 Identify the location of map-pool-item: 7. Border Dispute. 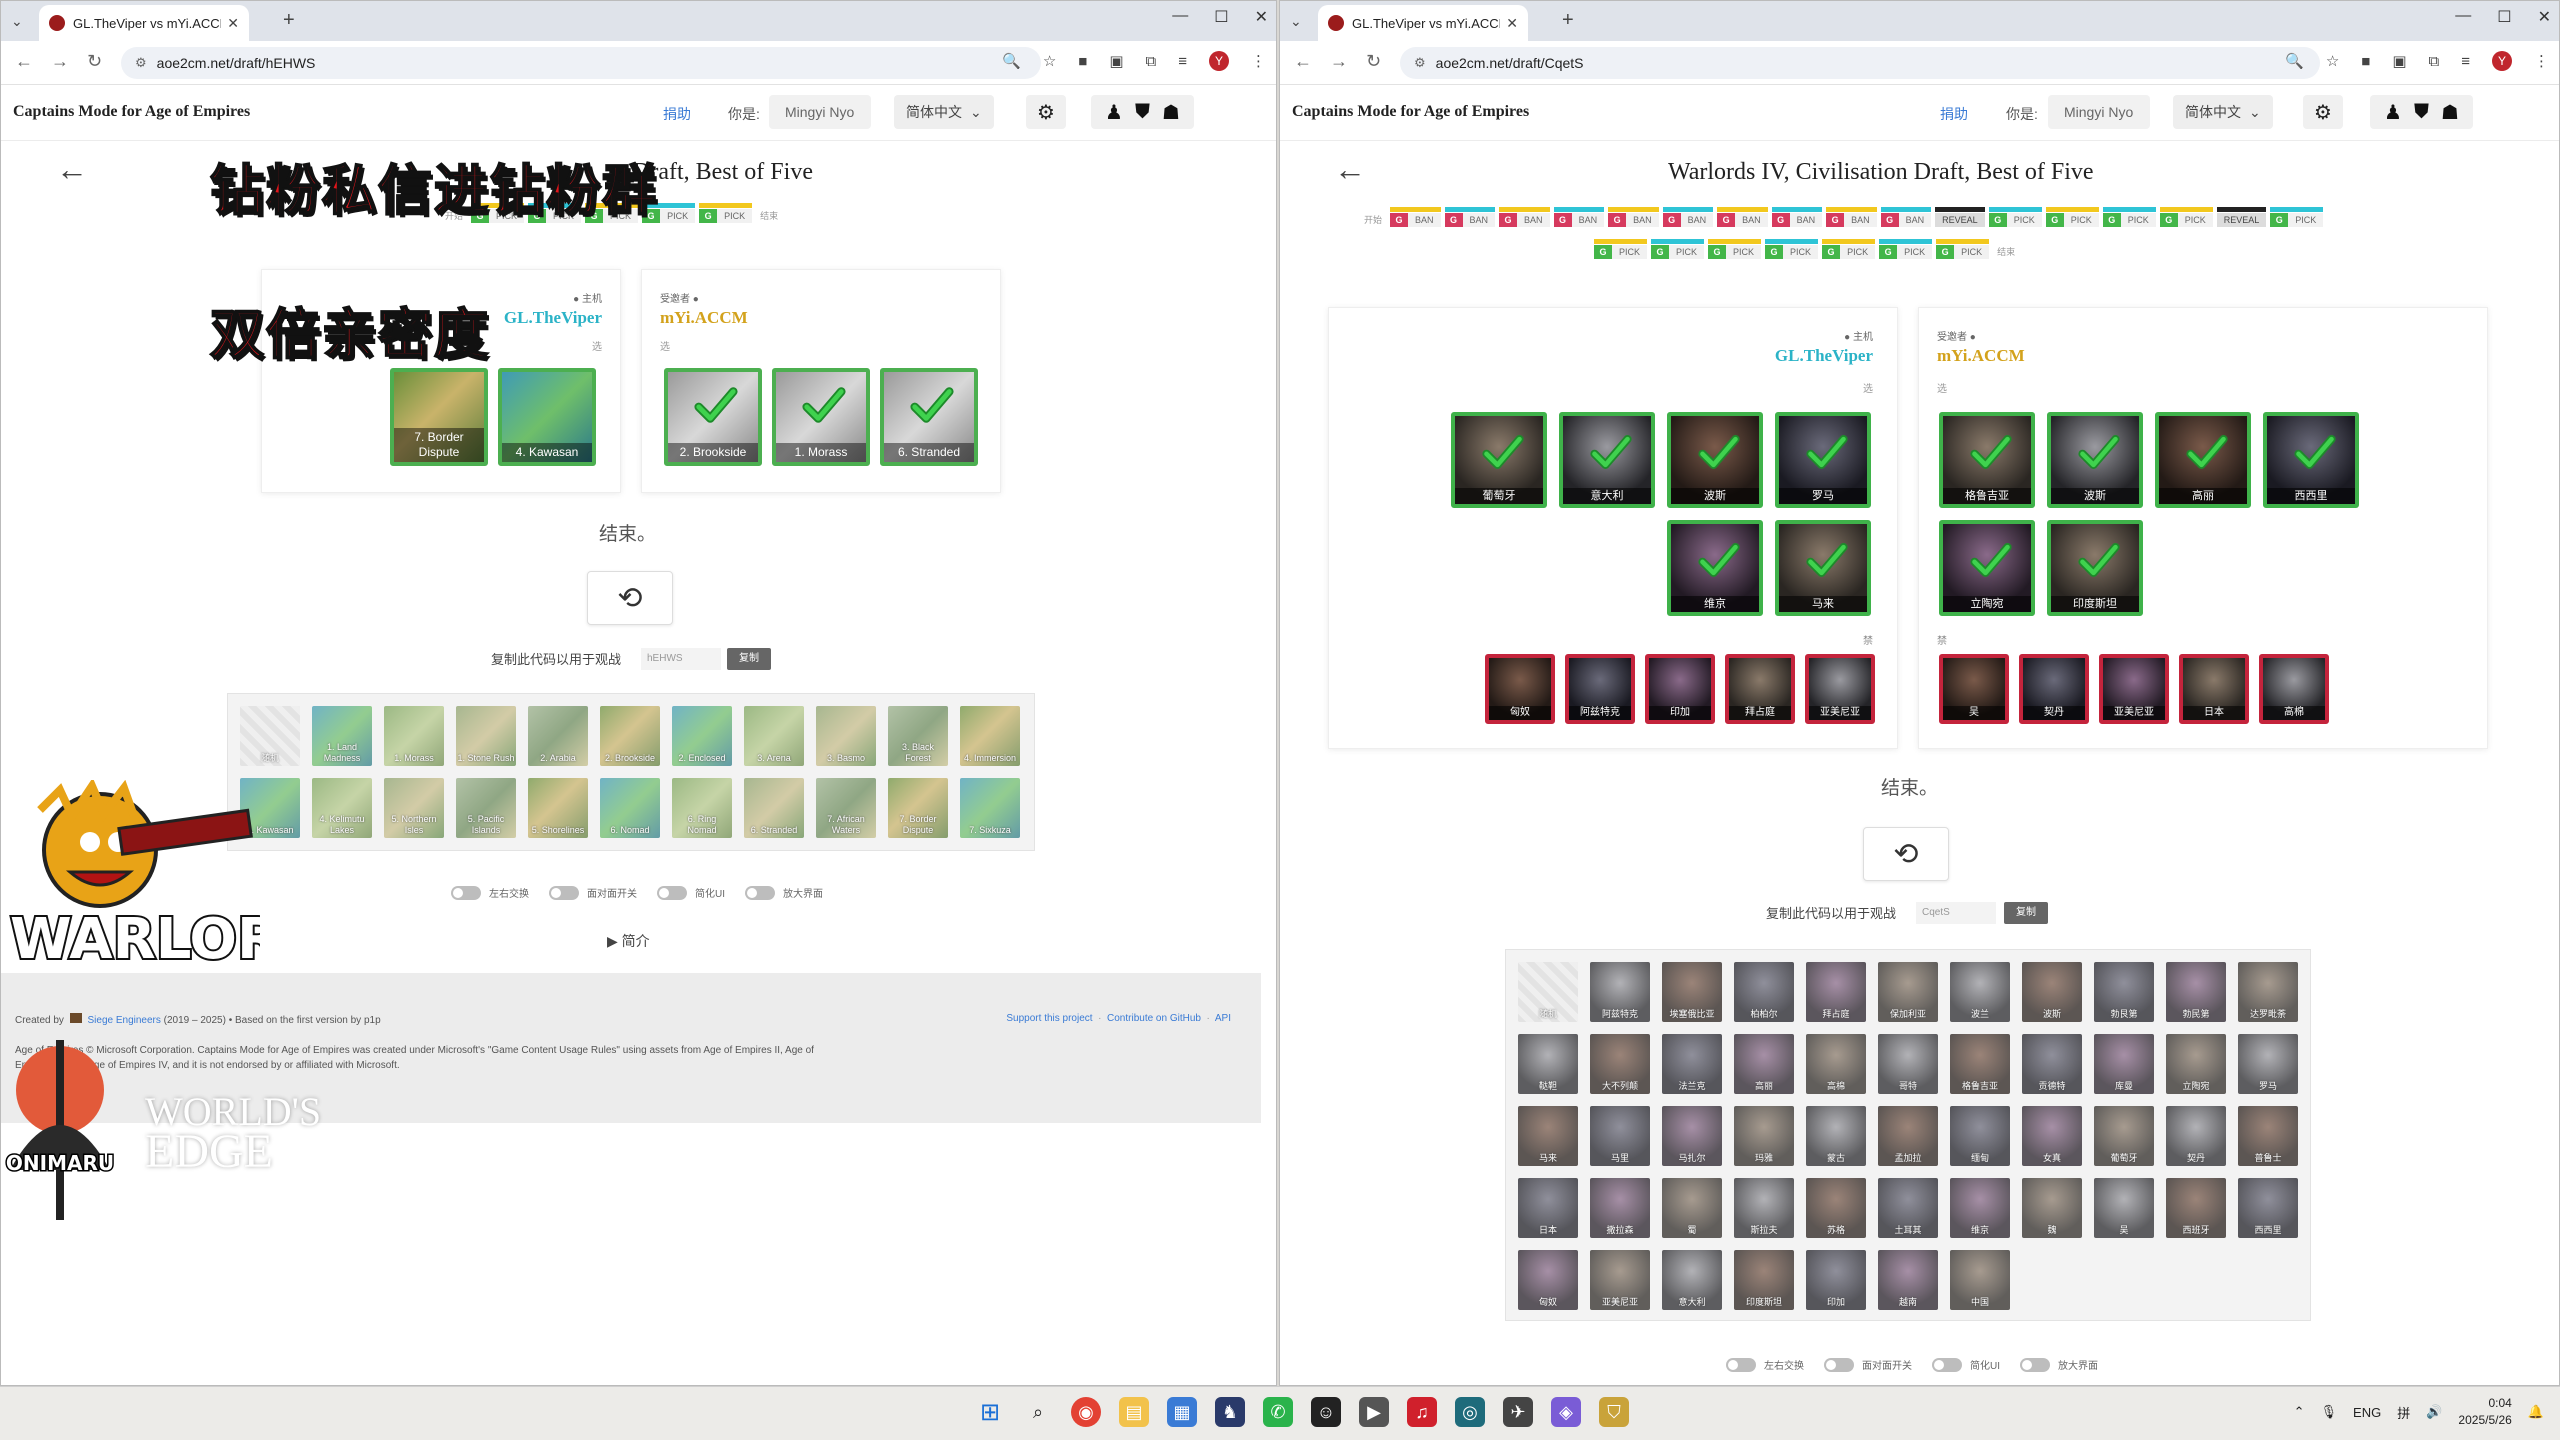
(918, 808).